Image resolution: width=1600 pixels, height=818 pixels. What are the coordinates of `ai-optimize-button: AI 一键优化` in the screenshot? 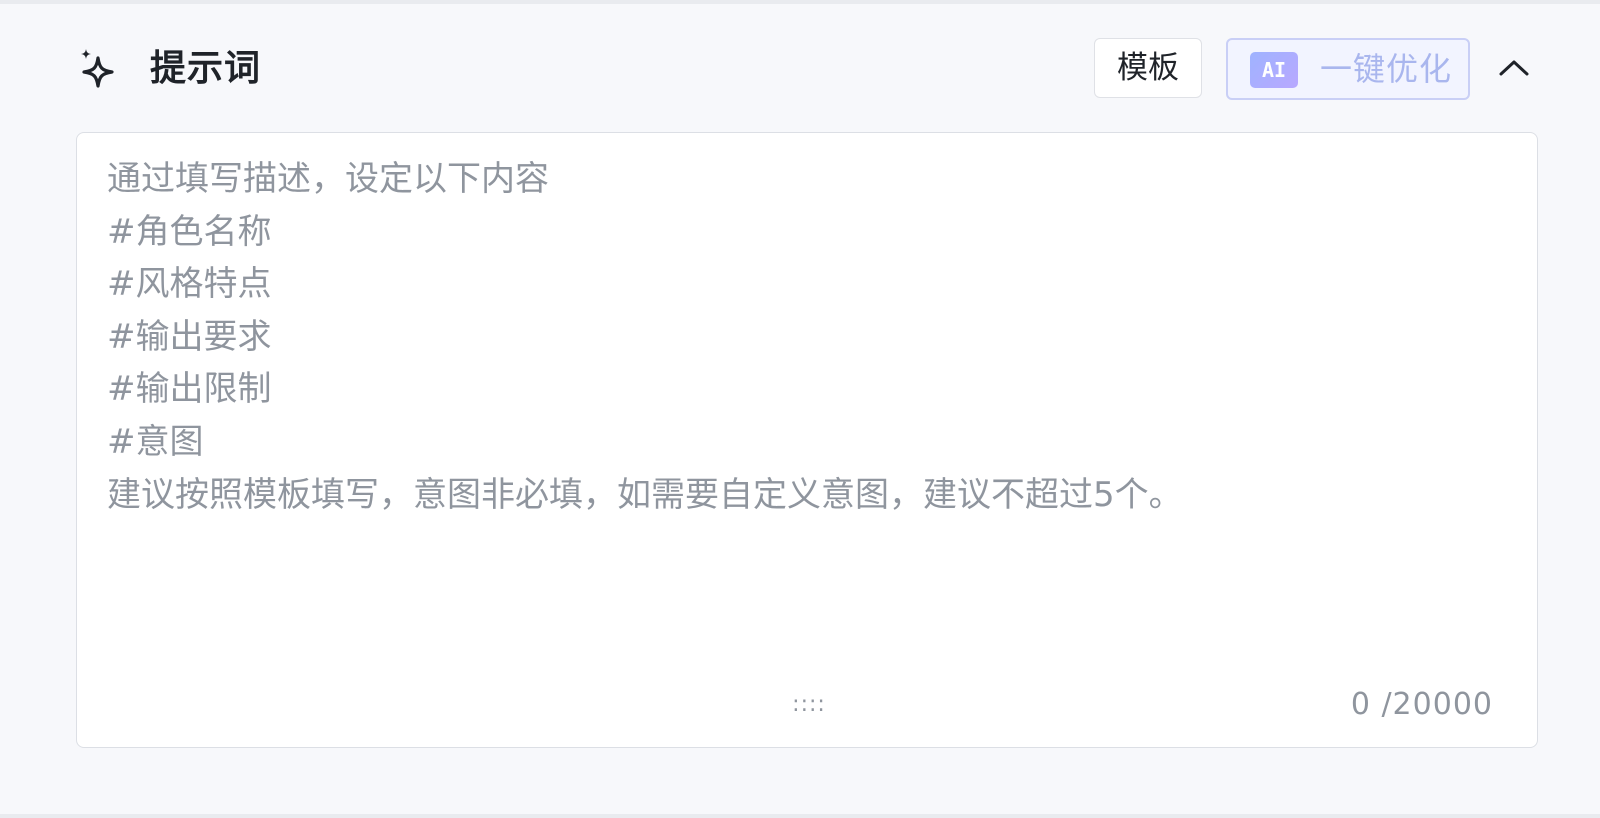 It's located at (1348, 69).